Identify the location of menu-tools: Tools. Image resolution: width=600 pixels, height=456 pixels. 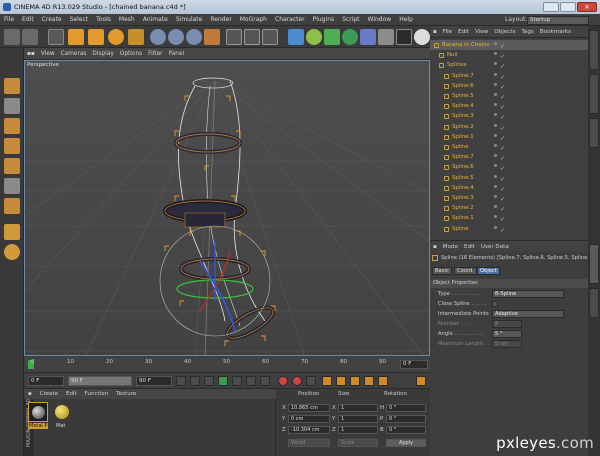
(103, 20).